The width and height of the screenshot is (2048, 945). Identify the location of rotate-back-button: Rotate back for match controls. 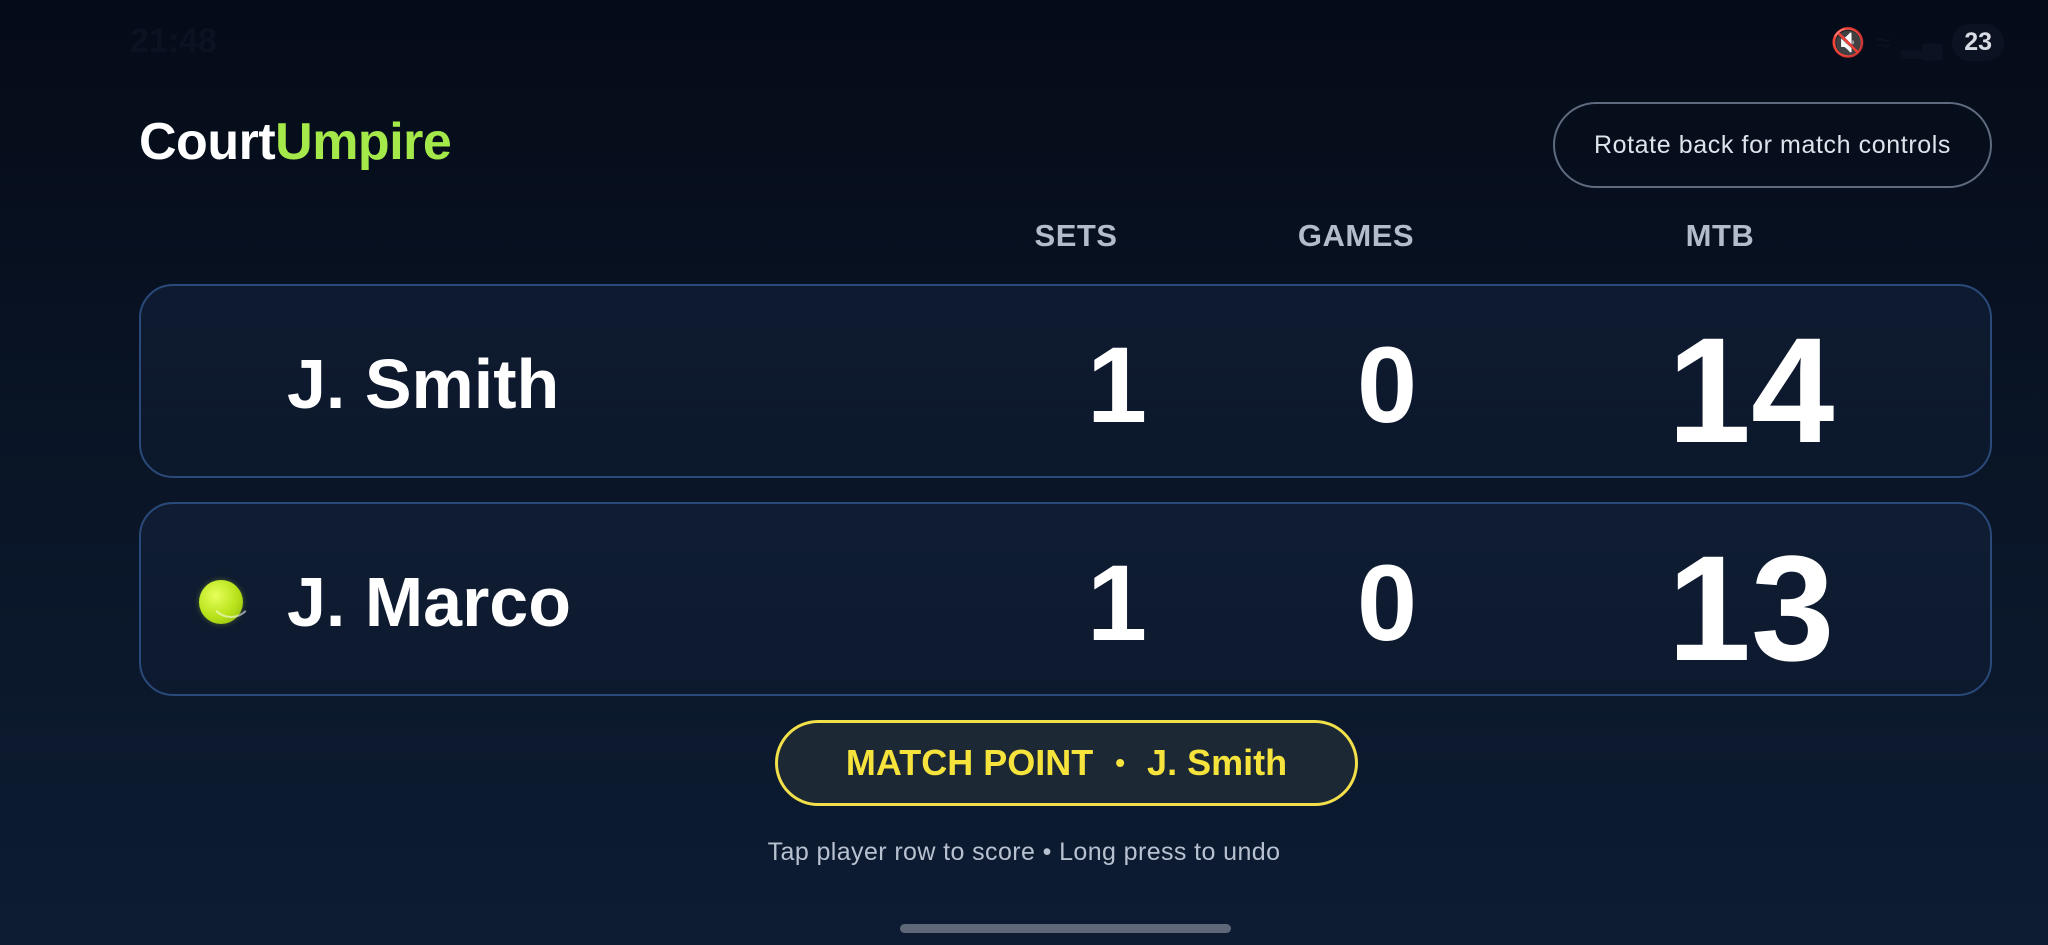
(1772, 145).